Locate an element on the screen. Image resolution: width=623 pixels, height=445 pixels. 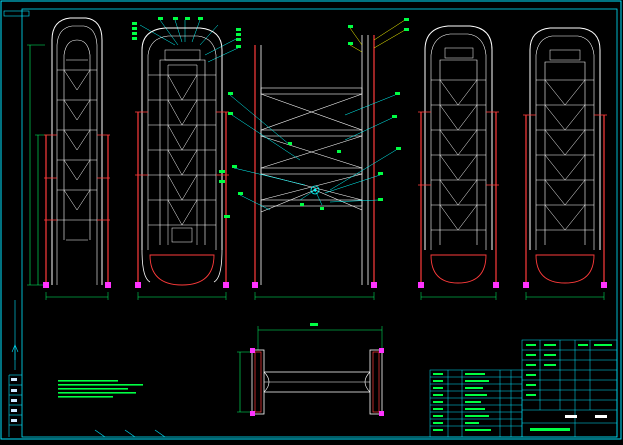
title-block is located at coordinates (523, 388).